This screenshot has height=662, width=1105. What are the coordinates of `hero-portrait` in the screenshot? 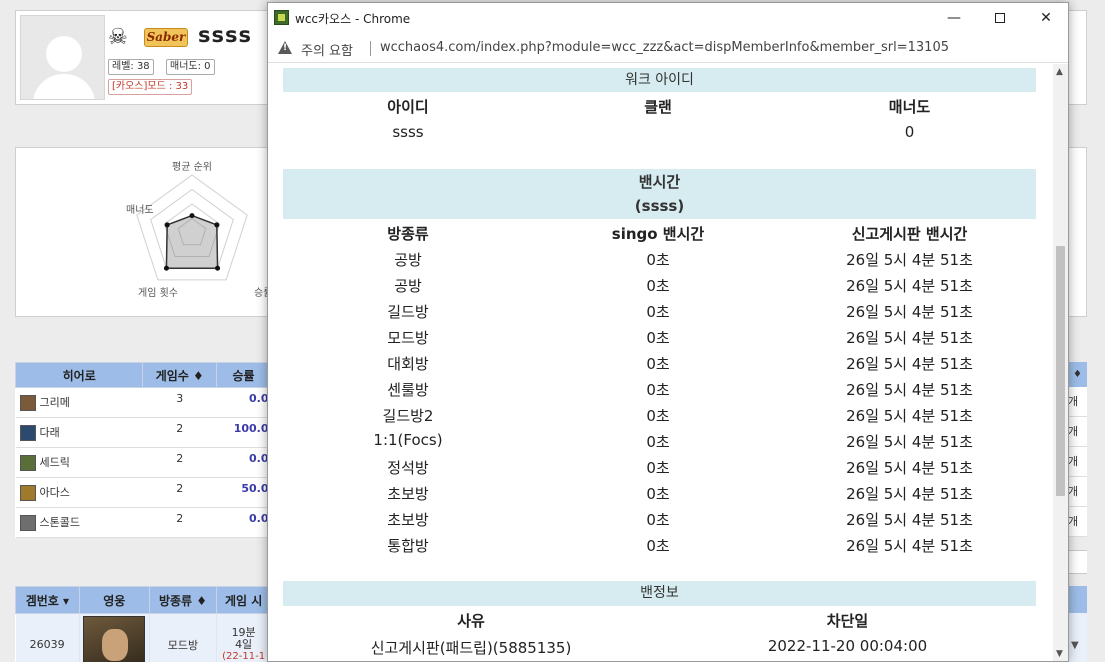 It's located at (114, 638).